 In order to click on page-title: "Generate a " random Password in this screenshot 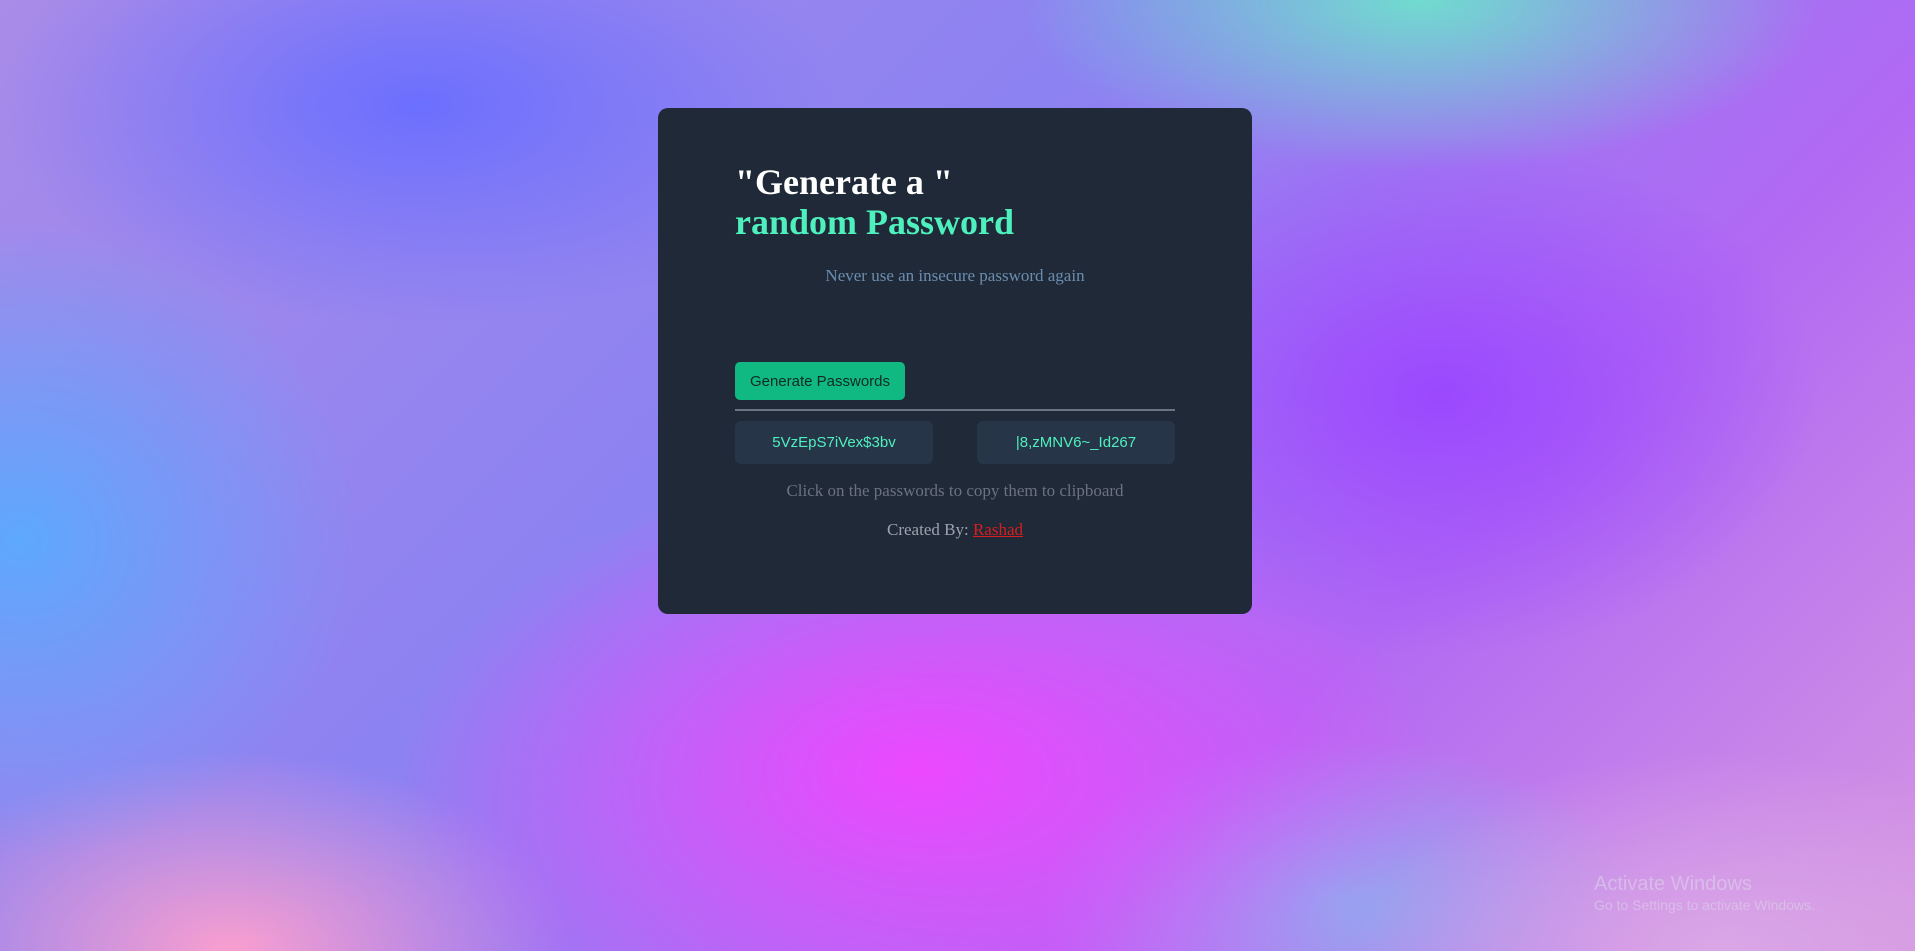, I will do `click(874, 202)`.